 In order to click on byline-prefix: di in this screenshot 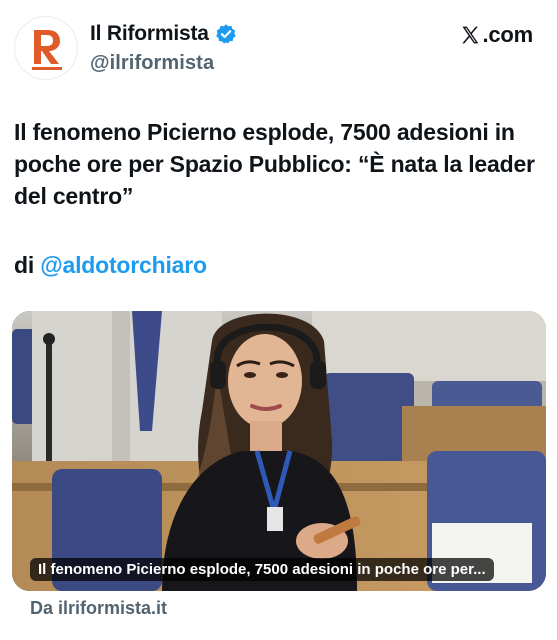, I will do `click(24, 265)`.